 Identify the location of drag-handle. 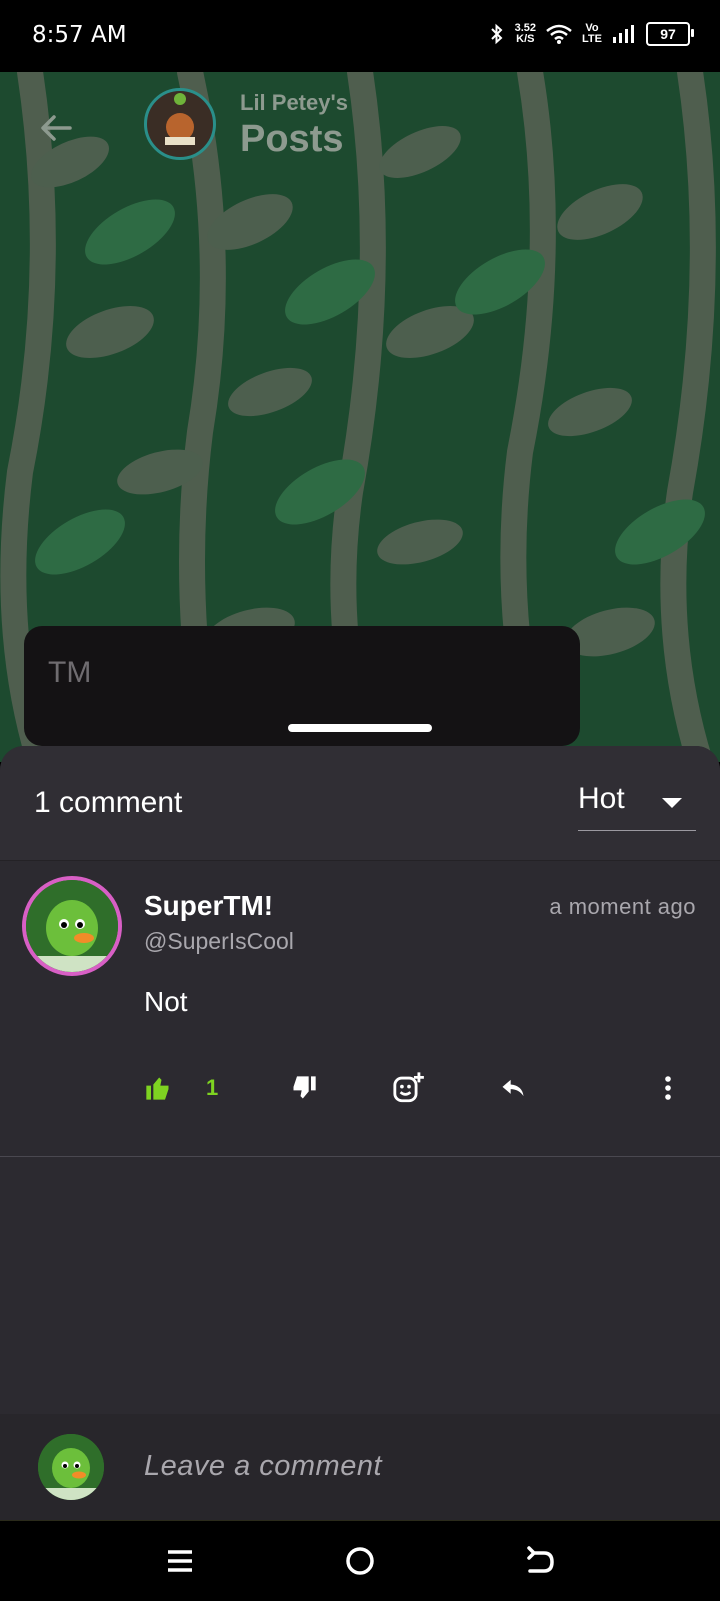
(360, 728).